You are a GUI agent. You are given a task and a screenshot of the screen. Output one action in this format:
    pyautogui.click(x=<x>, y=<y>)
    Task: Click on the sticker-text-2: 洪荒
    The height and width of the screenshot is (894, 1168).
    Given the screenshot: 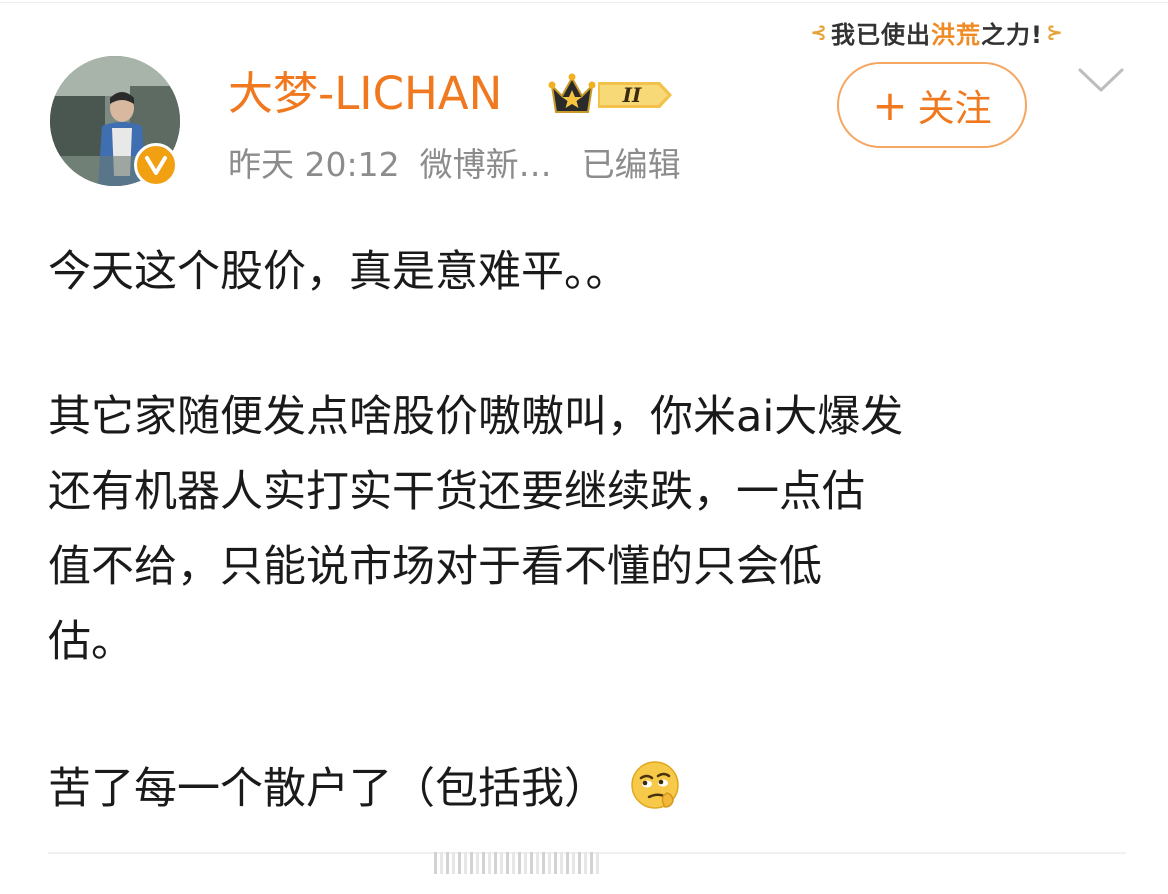 What is the action you would take?
    pyautogui.click(x=956, y=34)
    